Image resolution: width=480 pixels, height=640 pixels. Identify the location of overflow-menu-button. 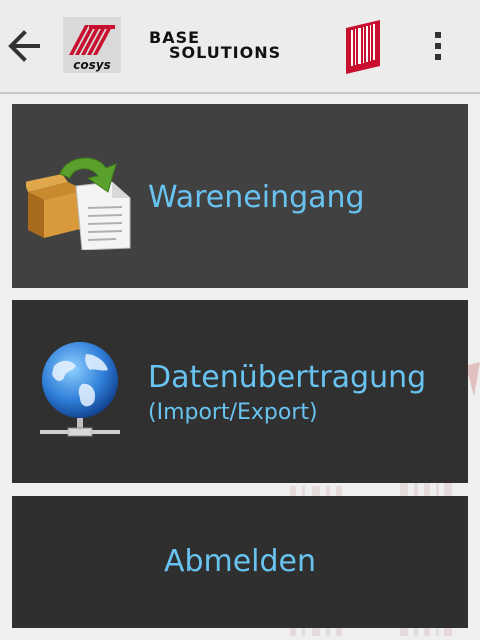
(438, 47).